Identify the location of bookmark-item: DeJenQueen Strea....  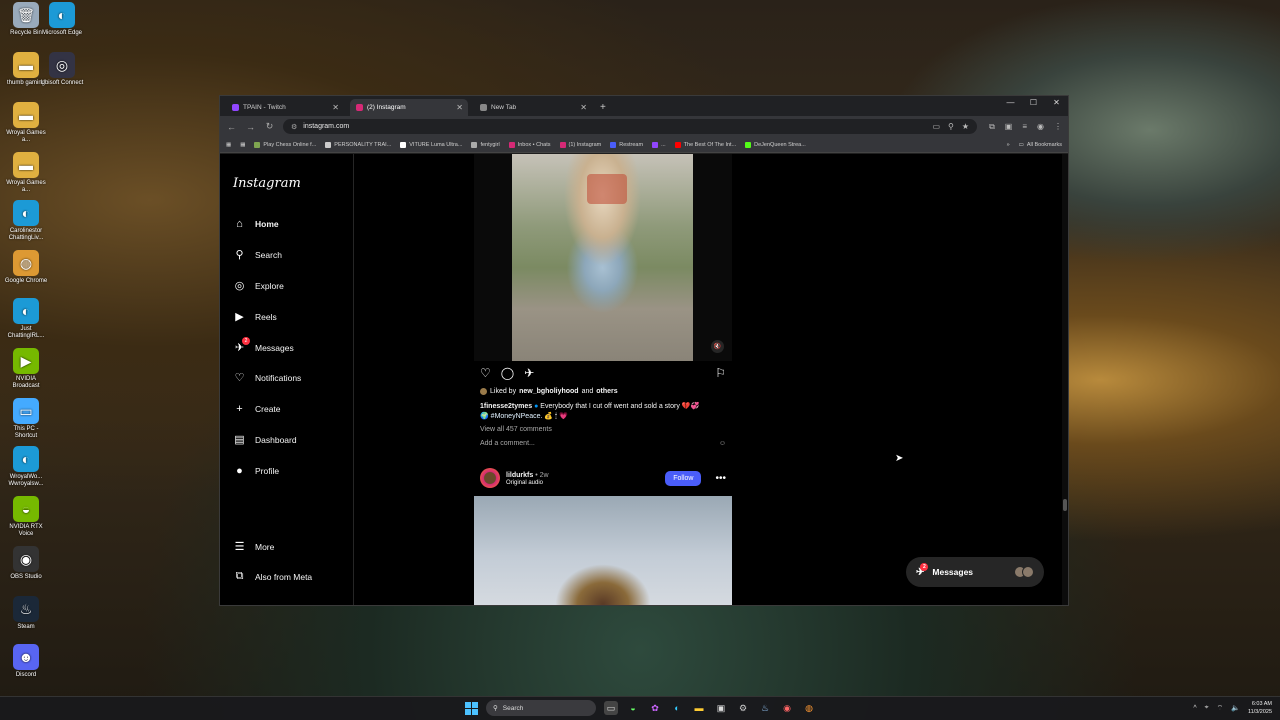
(775, 144).